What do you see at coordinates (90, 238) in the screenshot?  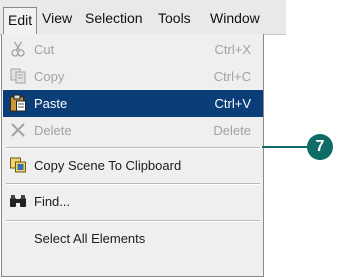 I see `menu-item-label: Select All Elements` at bounding box center [90, 238].